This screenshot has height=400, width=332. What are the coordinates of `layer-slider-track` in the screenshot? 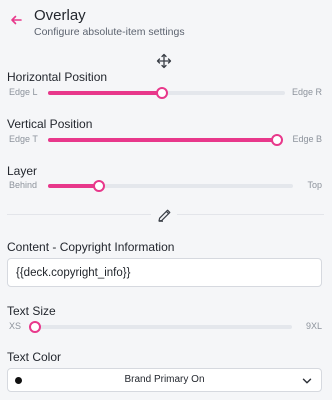 It's located at (170, 186).